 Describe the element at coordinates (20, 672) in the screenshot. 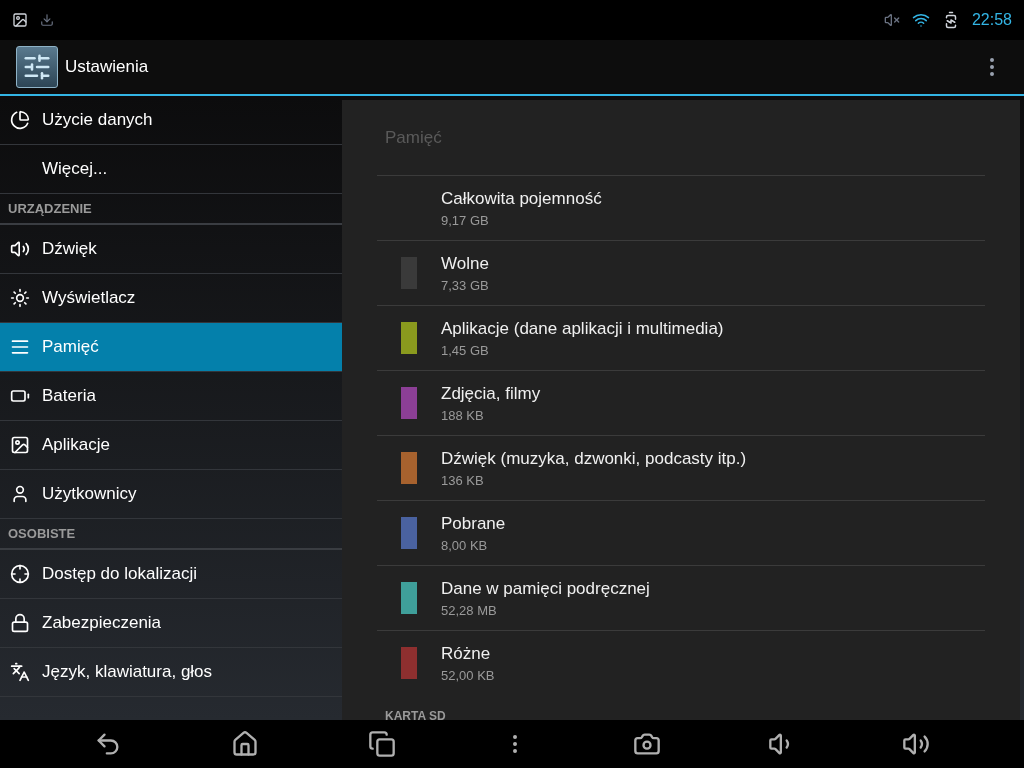

I see `language-icon` at that location.